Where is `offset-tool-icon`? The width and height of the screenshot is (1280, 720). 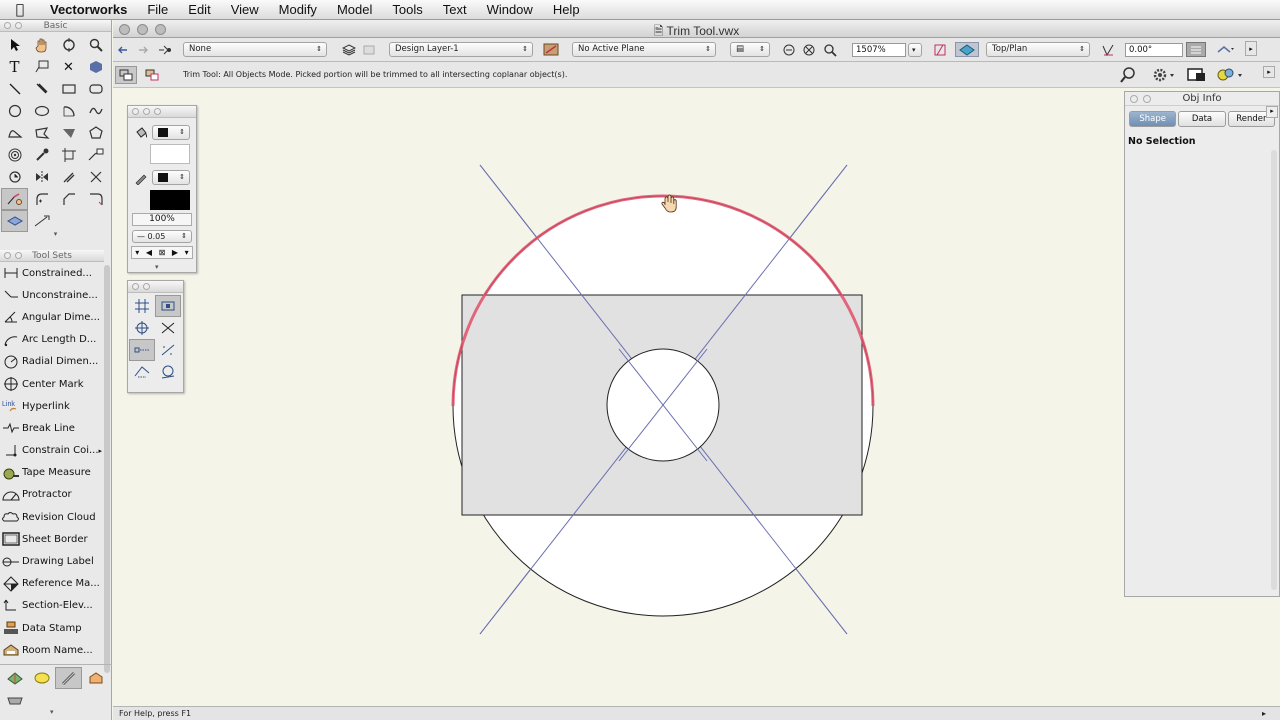
offset-tool-icon is located at coordinates (68, 177).